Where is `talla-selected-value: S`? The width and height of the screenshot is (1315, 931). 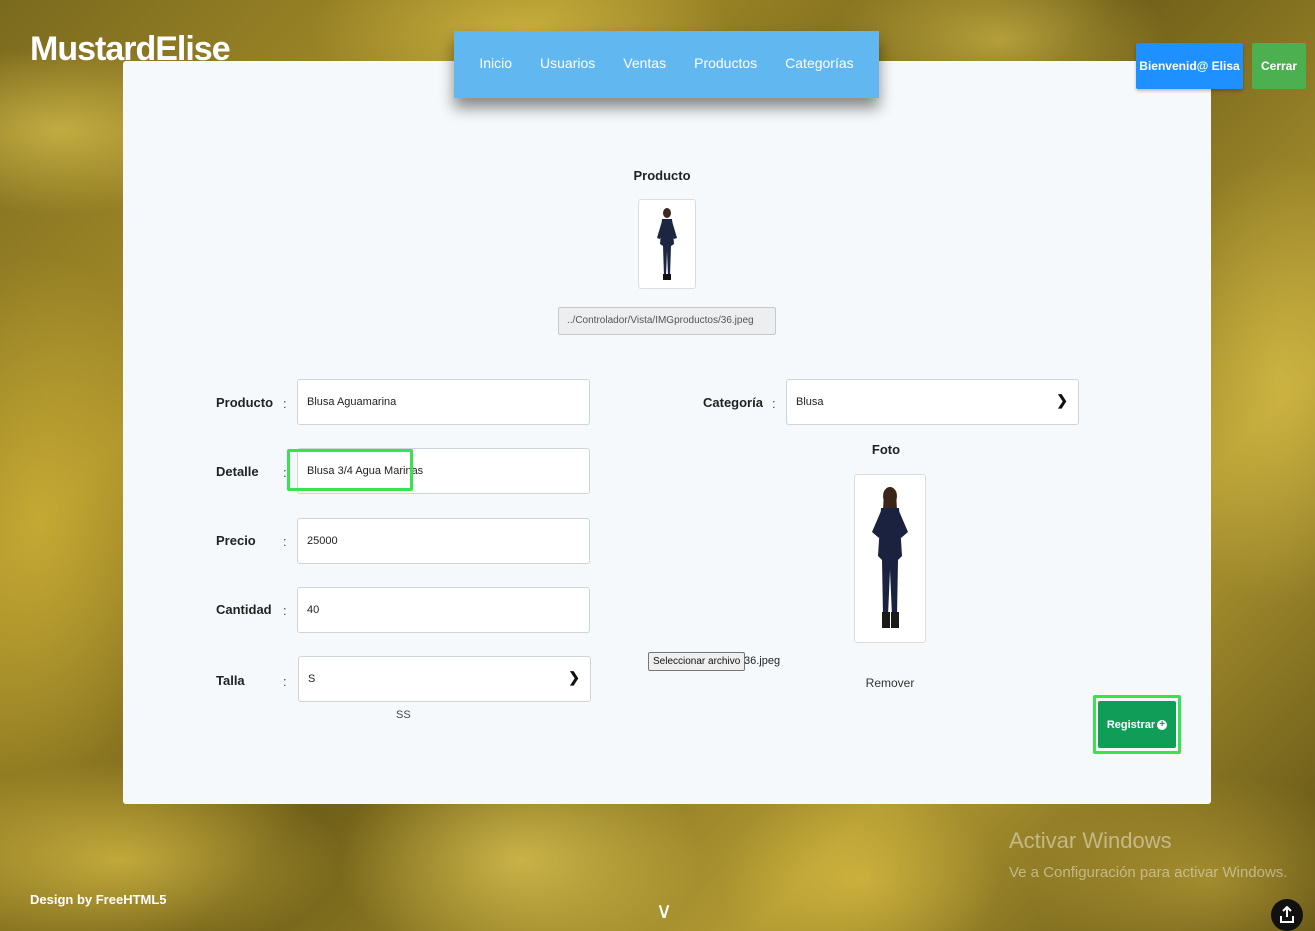
talla-selected-value: S is located at coordinates (312, 679).